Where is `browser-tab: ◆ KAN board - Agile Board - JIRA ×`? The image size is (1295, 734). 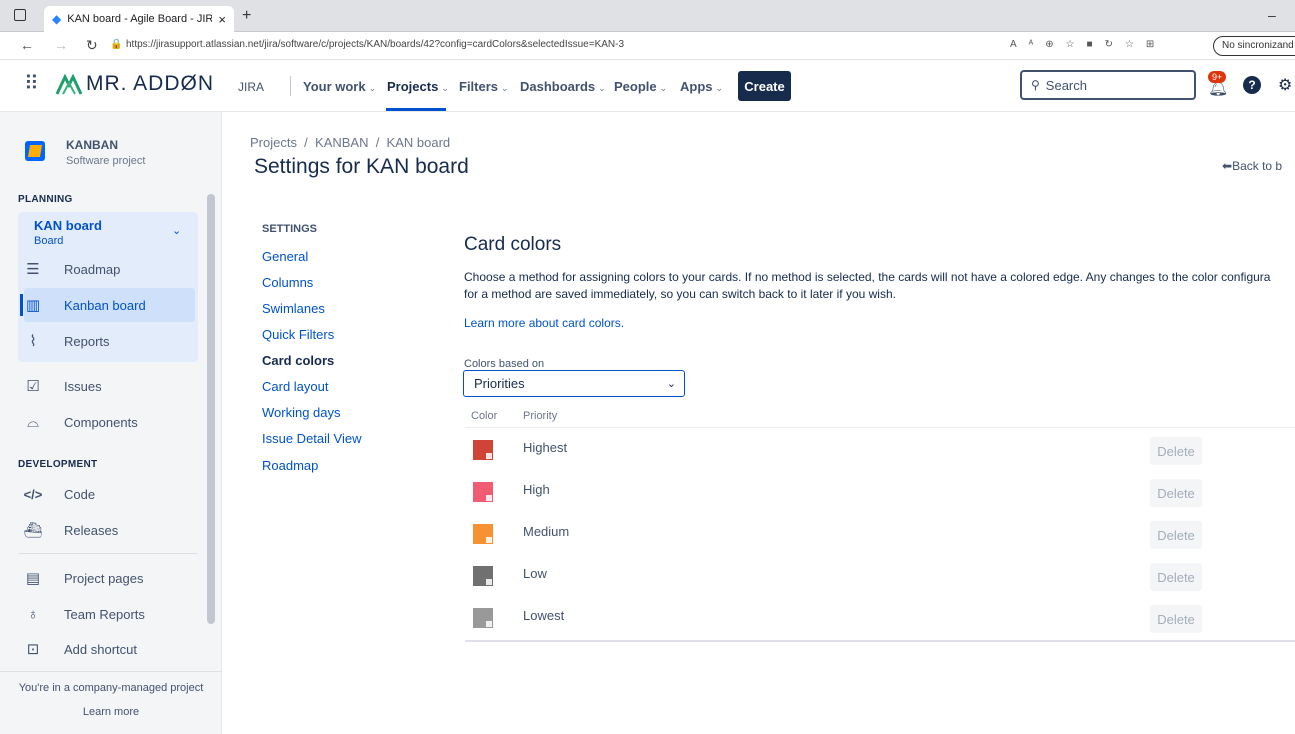 browser-tab: ◆ KAN board - Agile Board - JIRA × is located at coordinates (139, 19).